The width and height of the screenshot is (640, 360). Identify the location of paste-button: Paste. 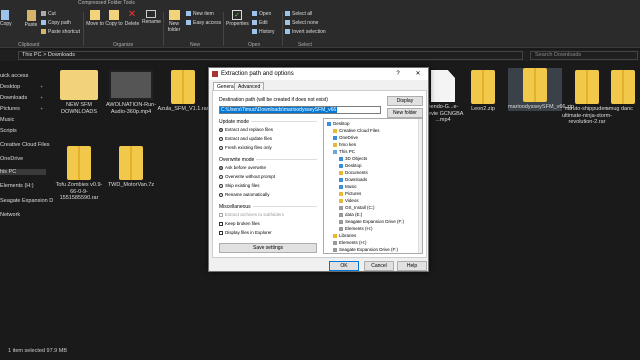
(31, 19).